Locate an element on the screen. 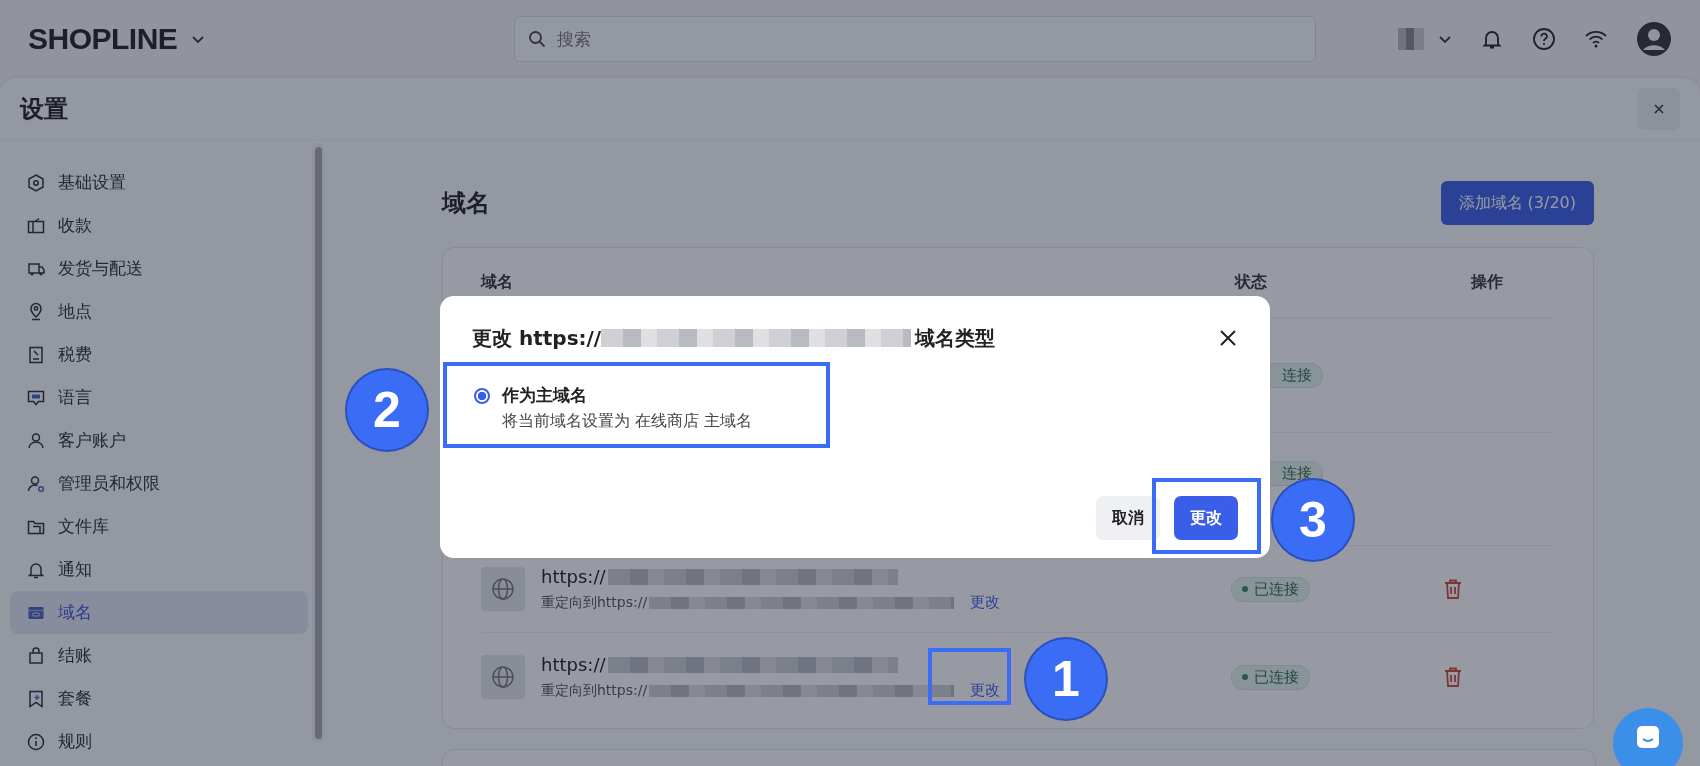  sidebar-item: 发货与配送 is located at coordinates (159, 268).